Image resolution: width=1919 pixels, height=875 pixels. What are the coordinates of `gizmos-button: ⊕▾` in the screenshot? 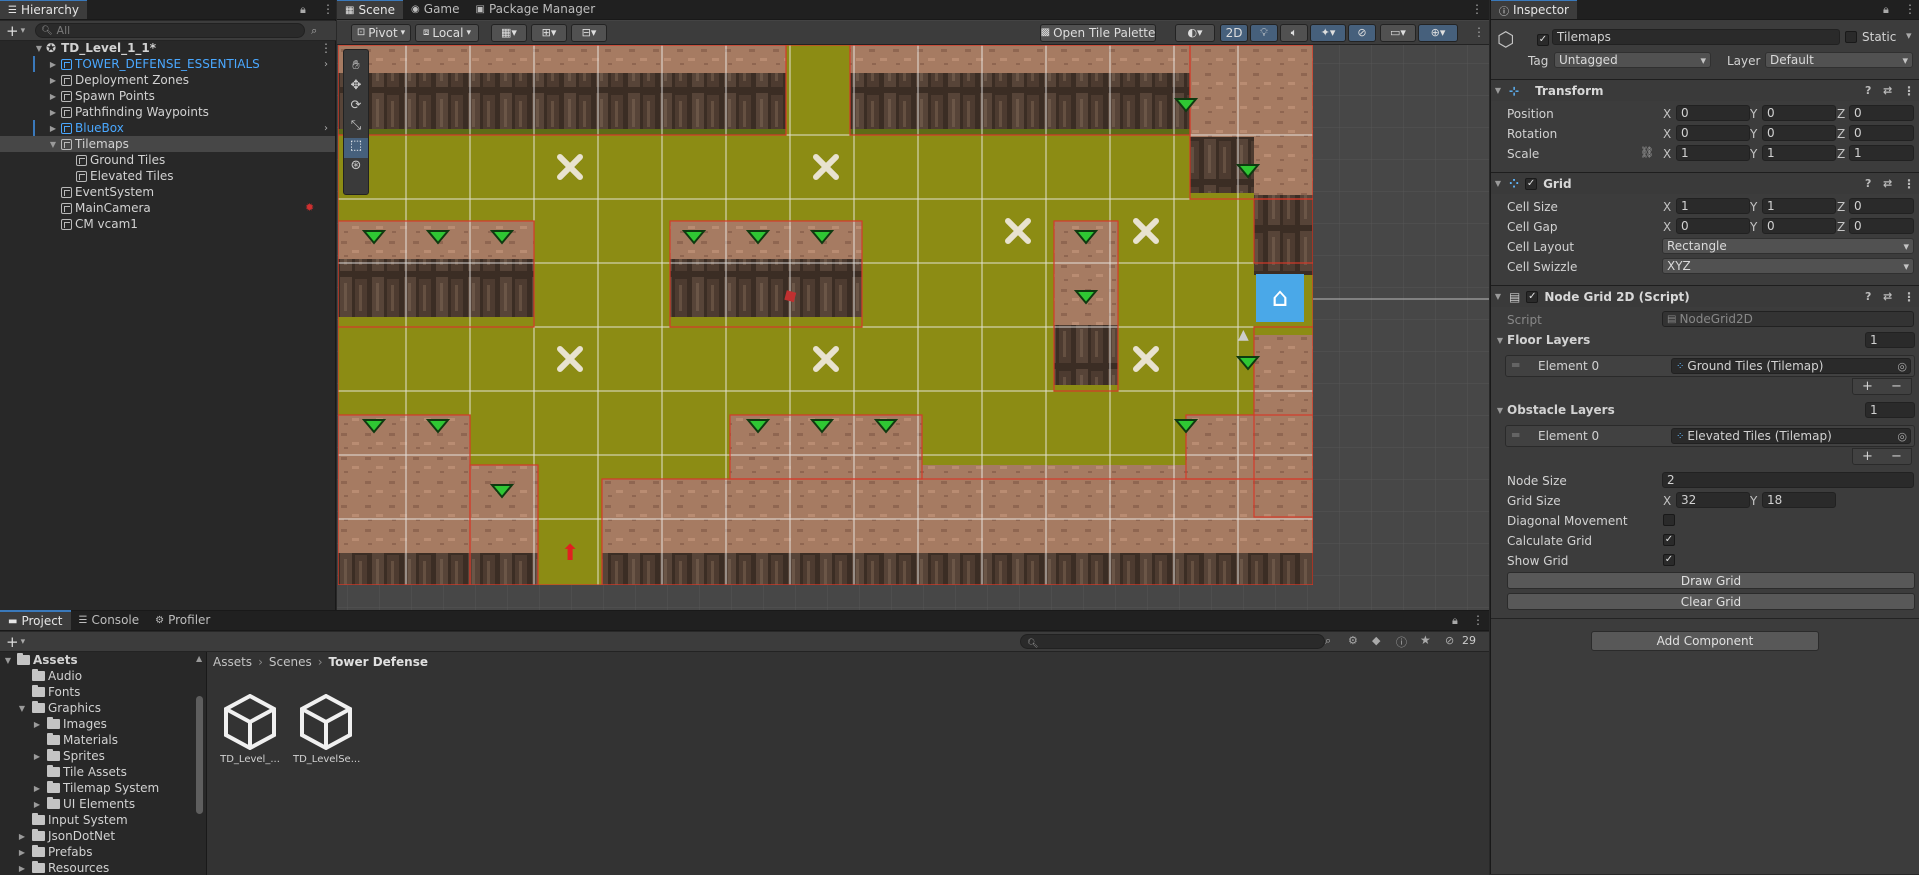 It's located at (1438, 32).